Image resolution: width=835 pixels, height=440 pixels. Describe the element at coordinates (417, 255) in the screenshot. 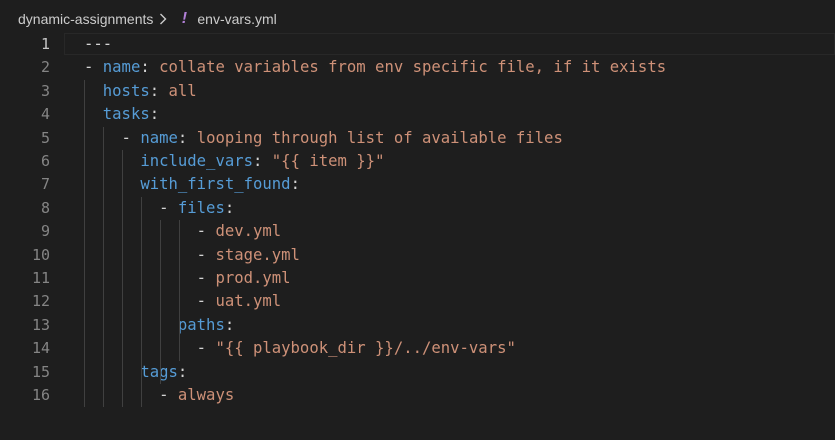

I see `code-line: 10 - stage.yml` at that location.